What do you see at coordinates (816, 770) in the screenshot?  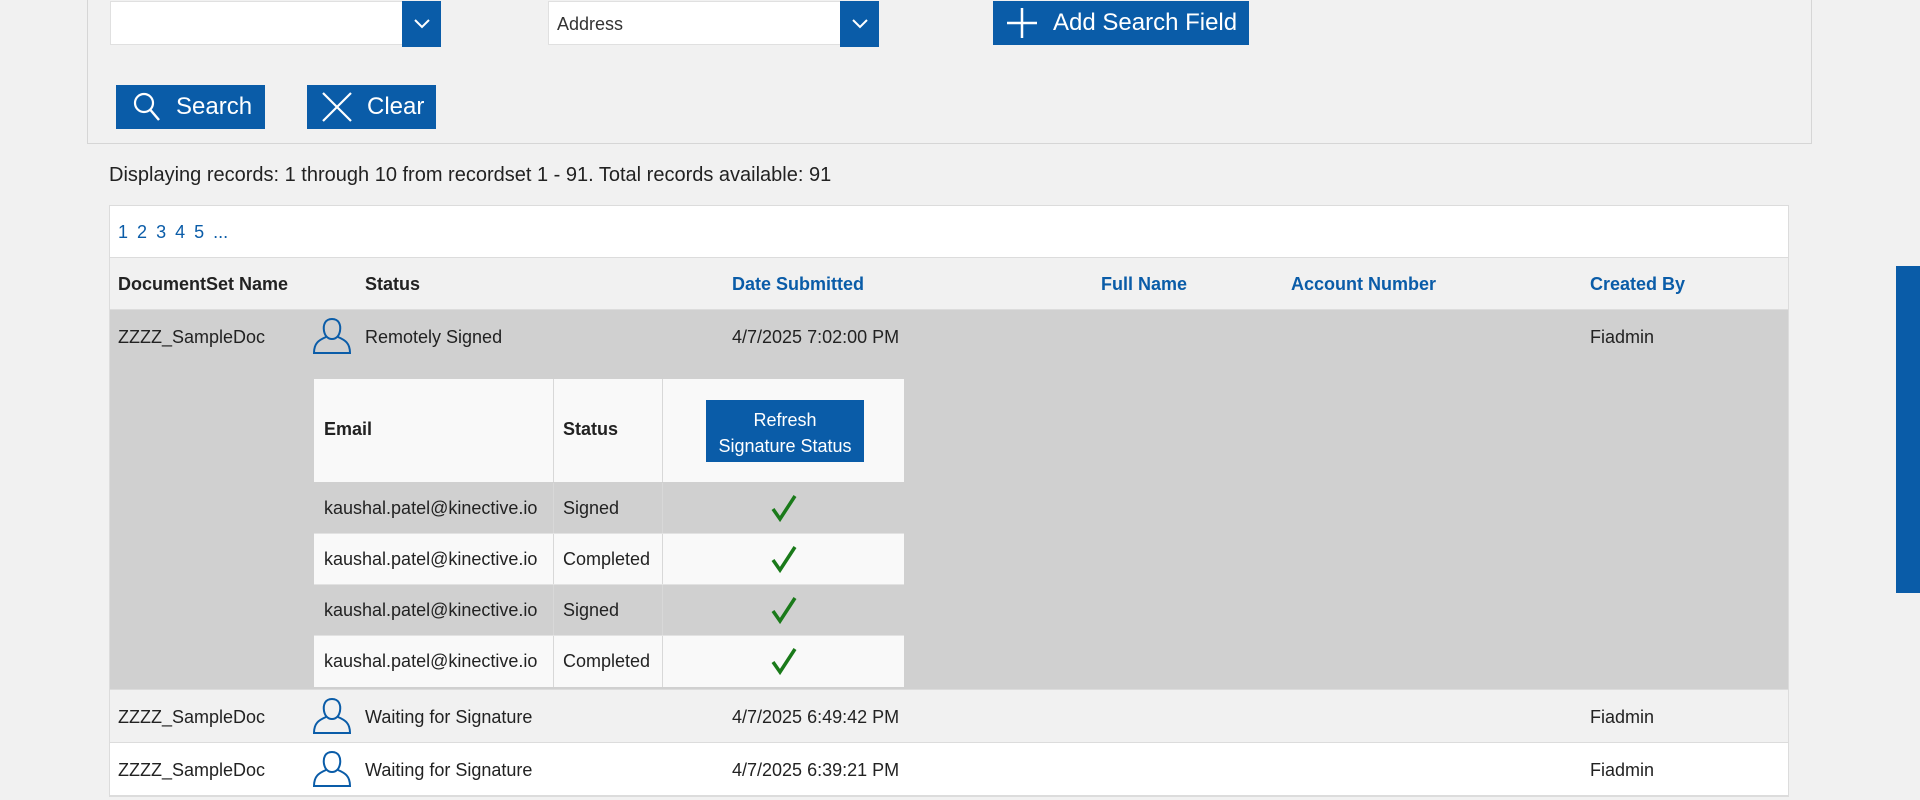 I see `row-date-submitted: 4/7/2025 6:39:21 PM` at bounding box center [816, 770].